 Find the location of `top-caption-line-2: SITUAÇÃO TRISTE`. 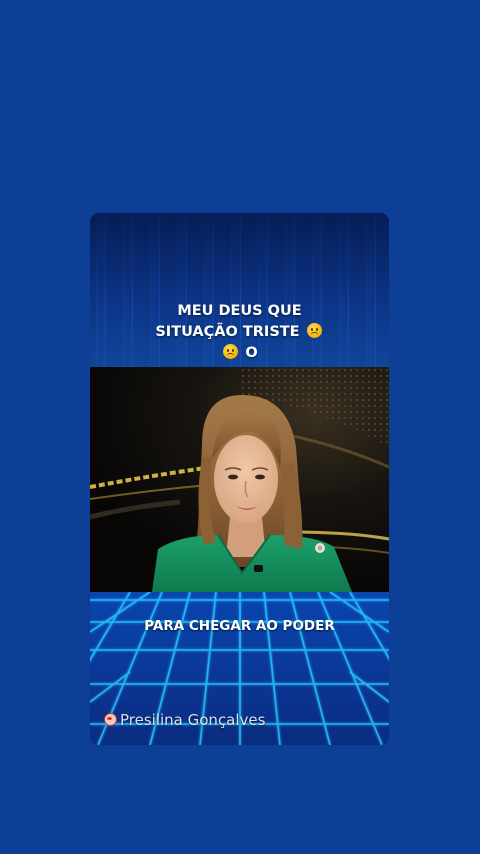

top-caption-line-2: SITUAÇÃO TRISTE is located at coordinates (239, 332).